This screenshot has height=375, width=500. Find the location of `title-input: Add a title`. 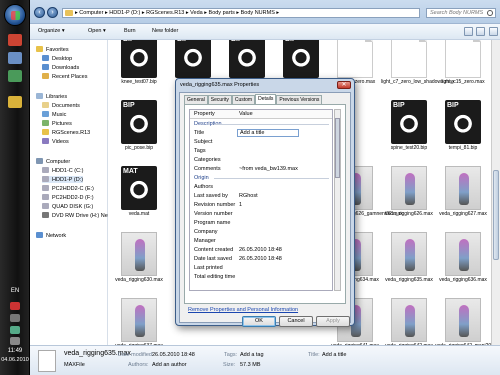

title-input: Add a title is located at coordinates (268, 133).